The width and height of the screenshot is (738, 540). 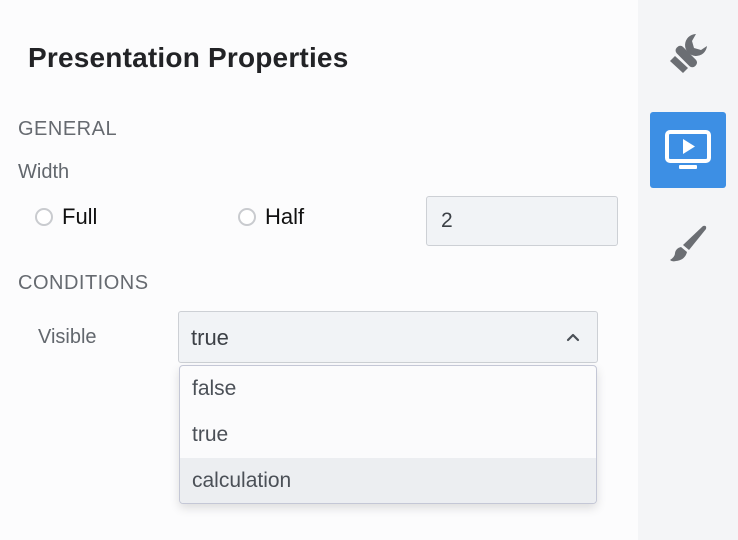 I want to click on brush-icon, so click(x=688, y=243).